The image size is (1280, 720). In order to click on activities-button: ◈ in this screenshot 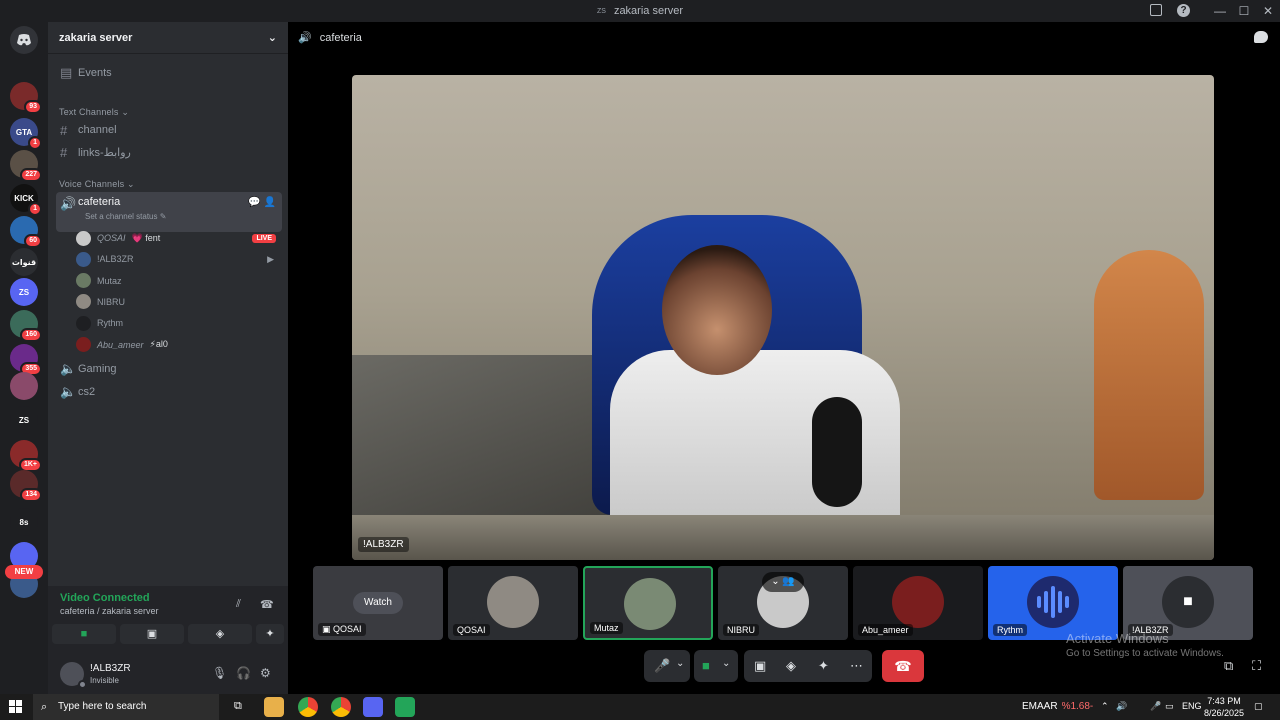, I will do `click(220, 634)`.